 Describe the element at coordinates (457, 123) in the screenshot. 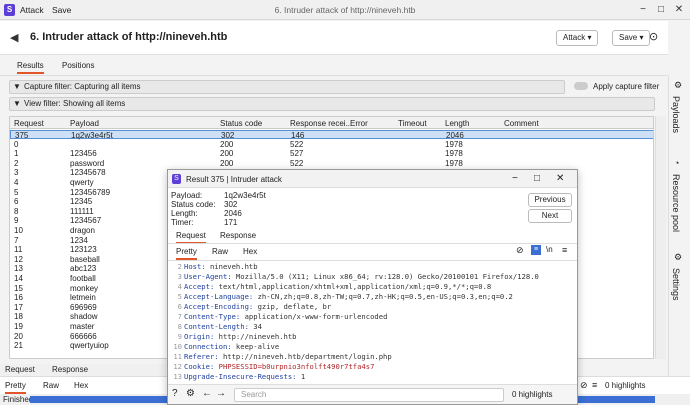

I see `col-length: Length` at that location.